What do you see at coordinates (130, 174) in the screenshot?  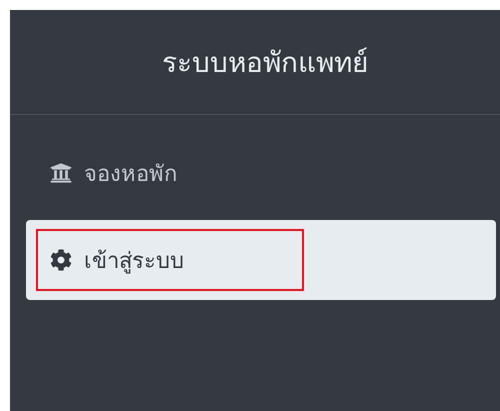 I see `nav-label: จองหอพัก` at bounding box center [130, 174].